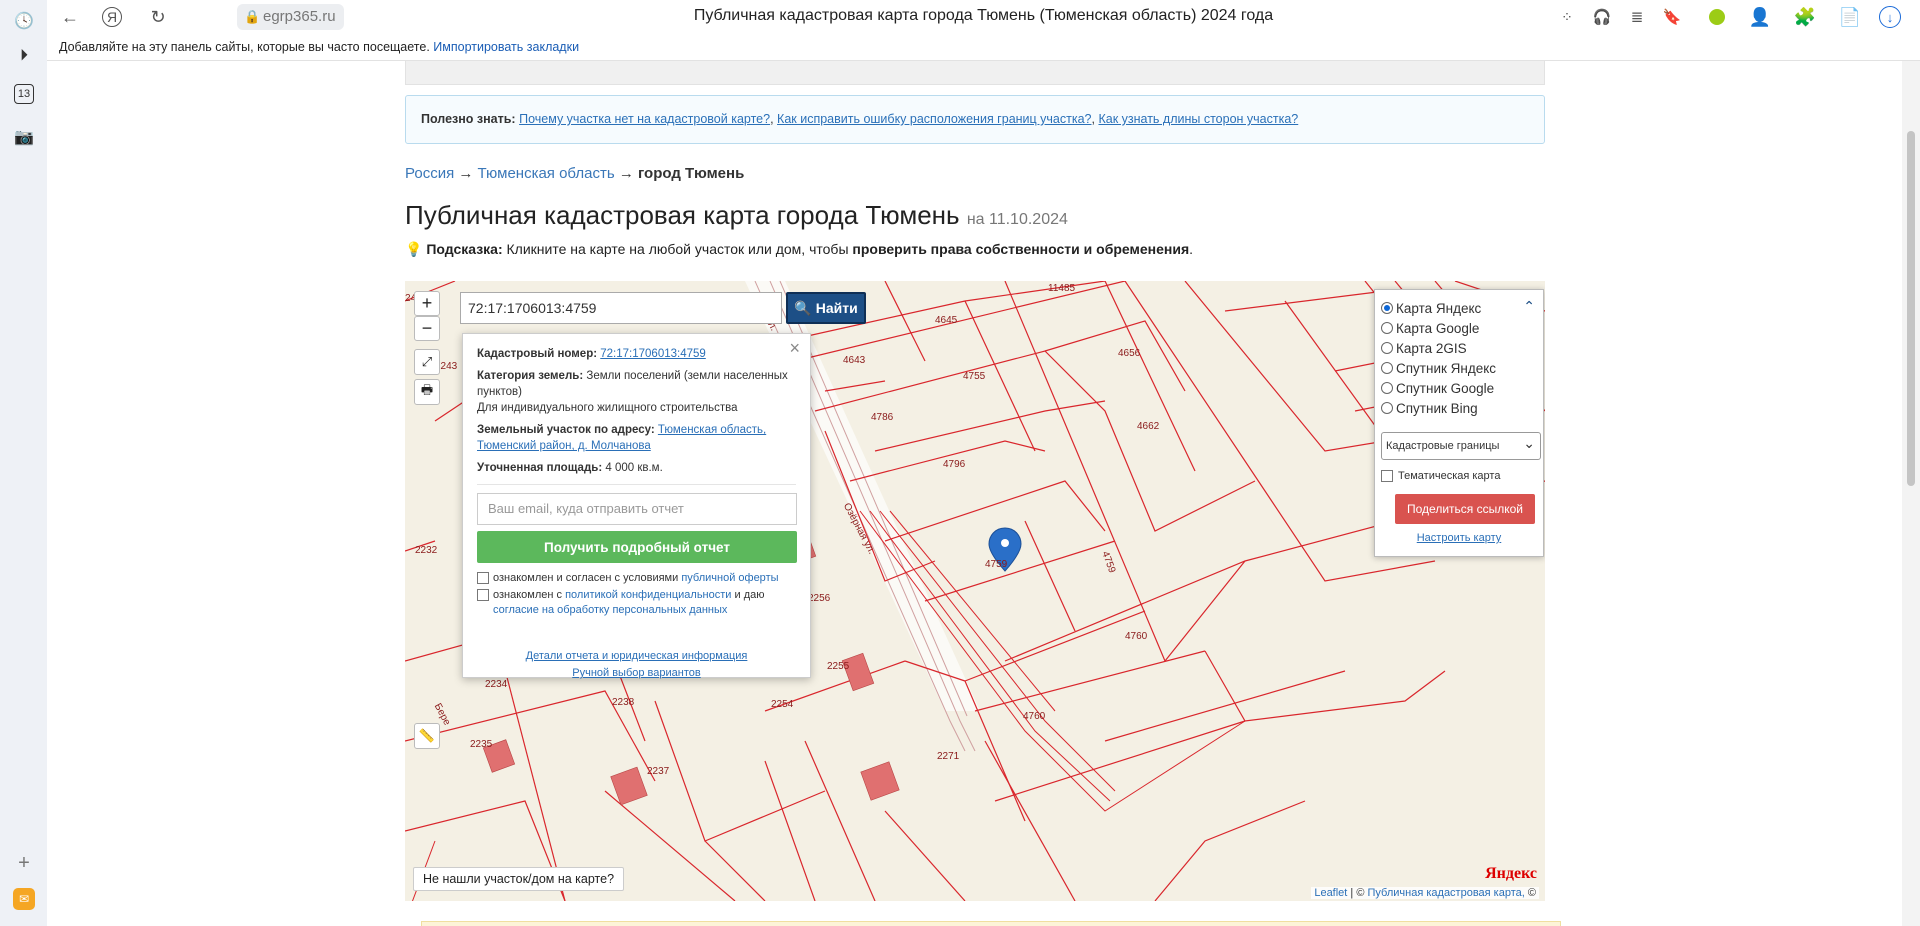  Describe the element at coordinates (1850, 17) in the screenshot. I see `extension-pdf-icon: 📄` at that location.